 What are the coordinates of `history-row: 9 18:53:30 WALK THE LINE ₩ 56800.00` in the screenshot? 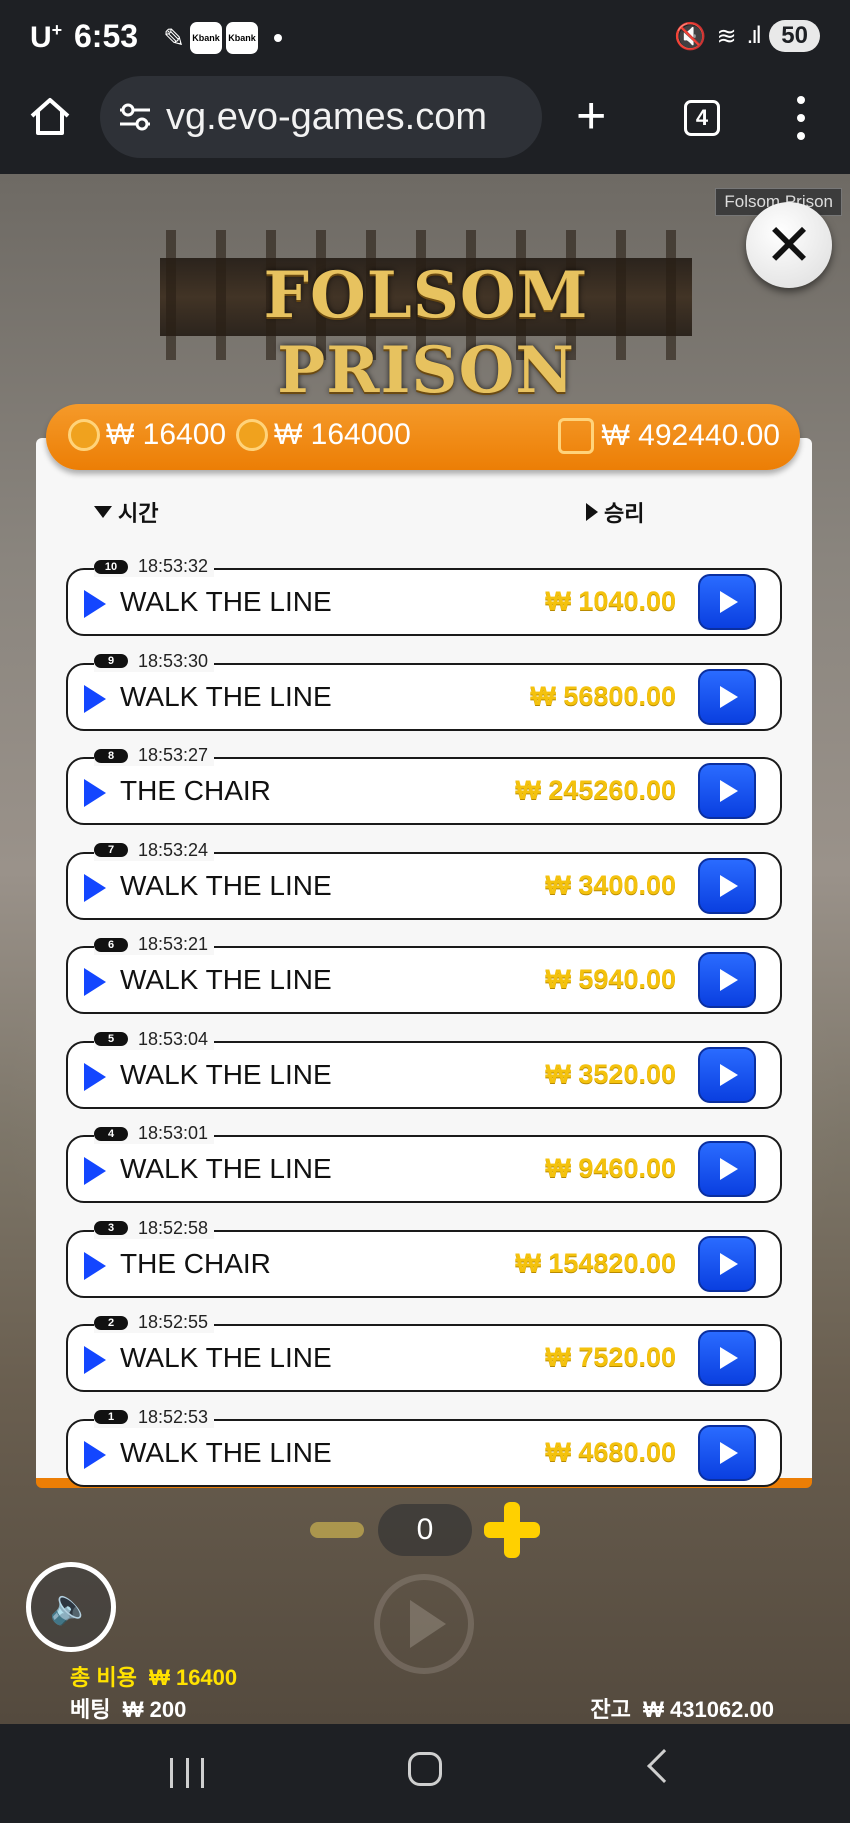 It's located at (424, 690).